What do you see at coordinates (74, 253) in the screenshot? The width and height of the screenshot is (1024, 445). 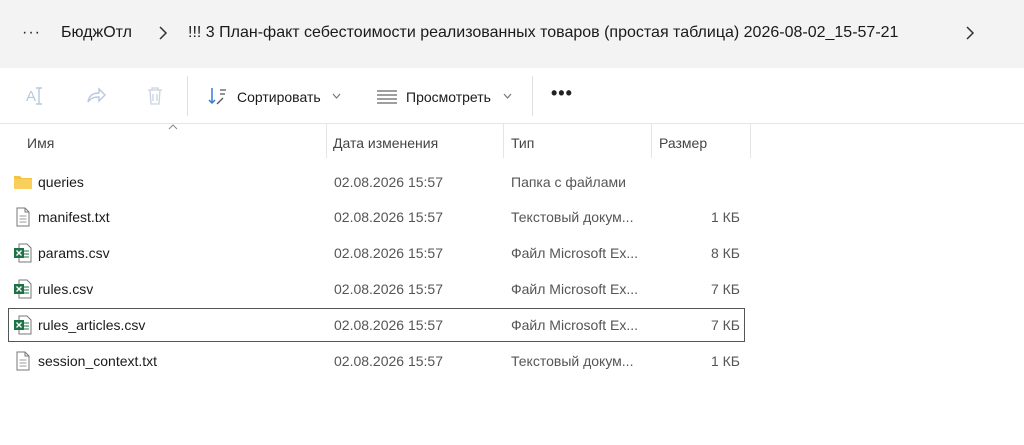 I see `file-name: params.csv` at bounding box center [74, 253].